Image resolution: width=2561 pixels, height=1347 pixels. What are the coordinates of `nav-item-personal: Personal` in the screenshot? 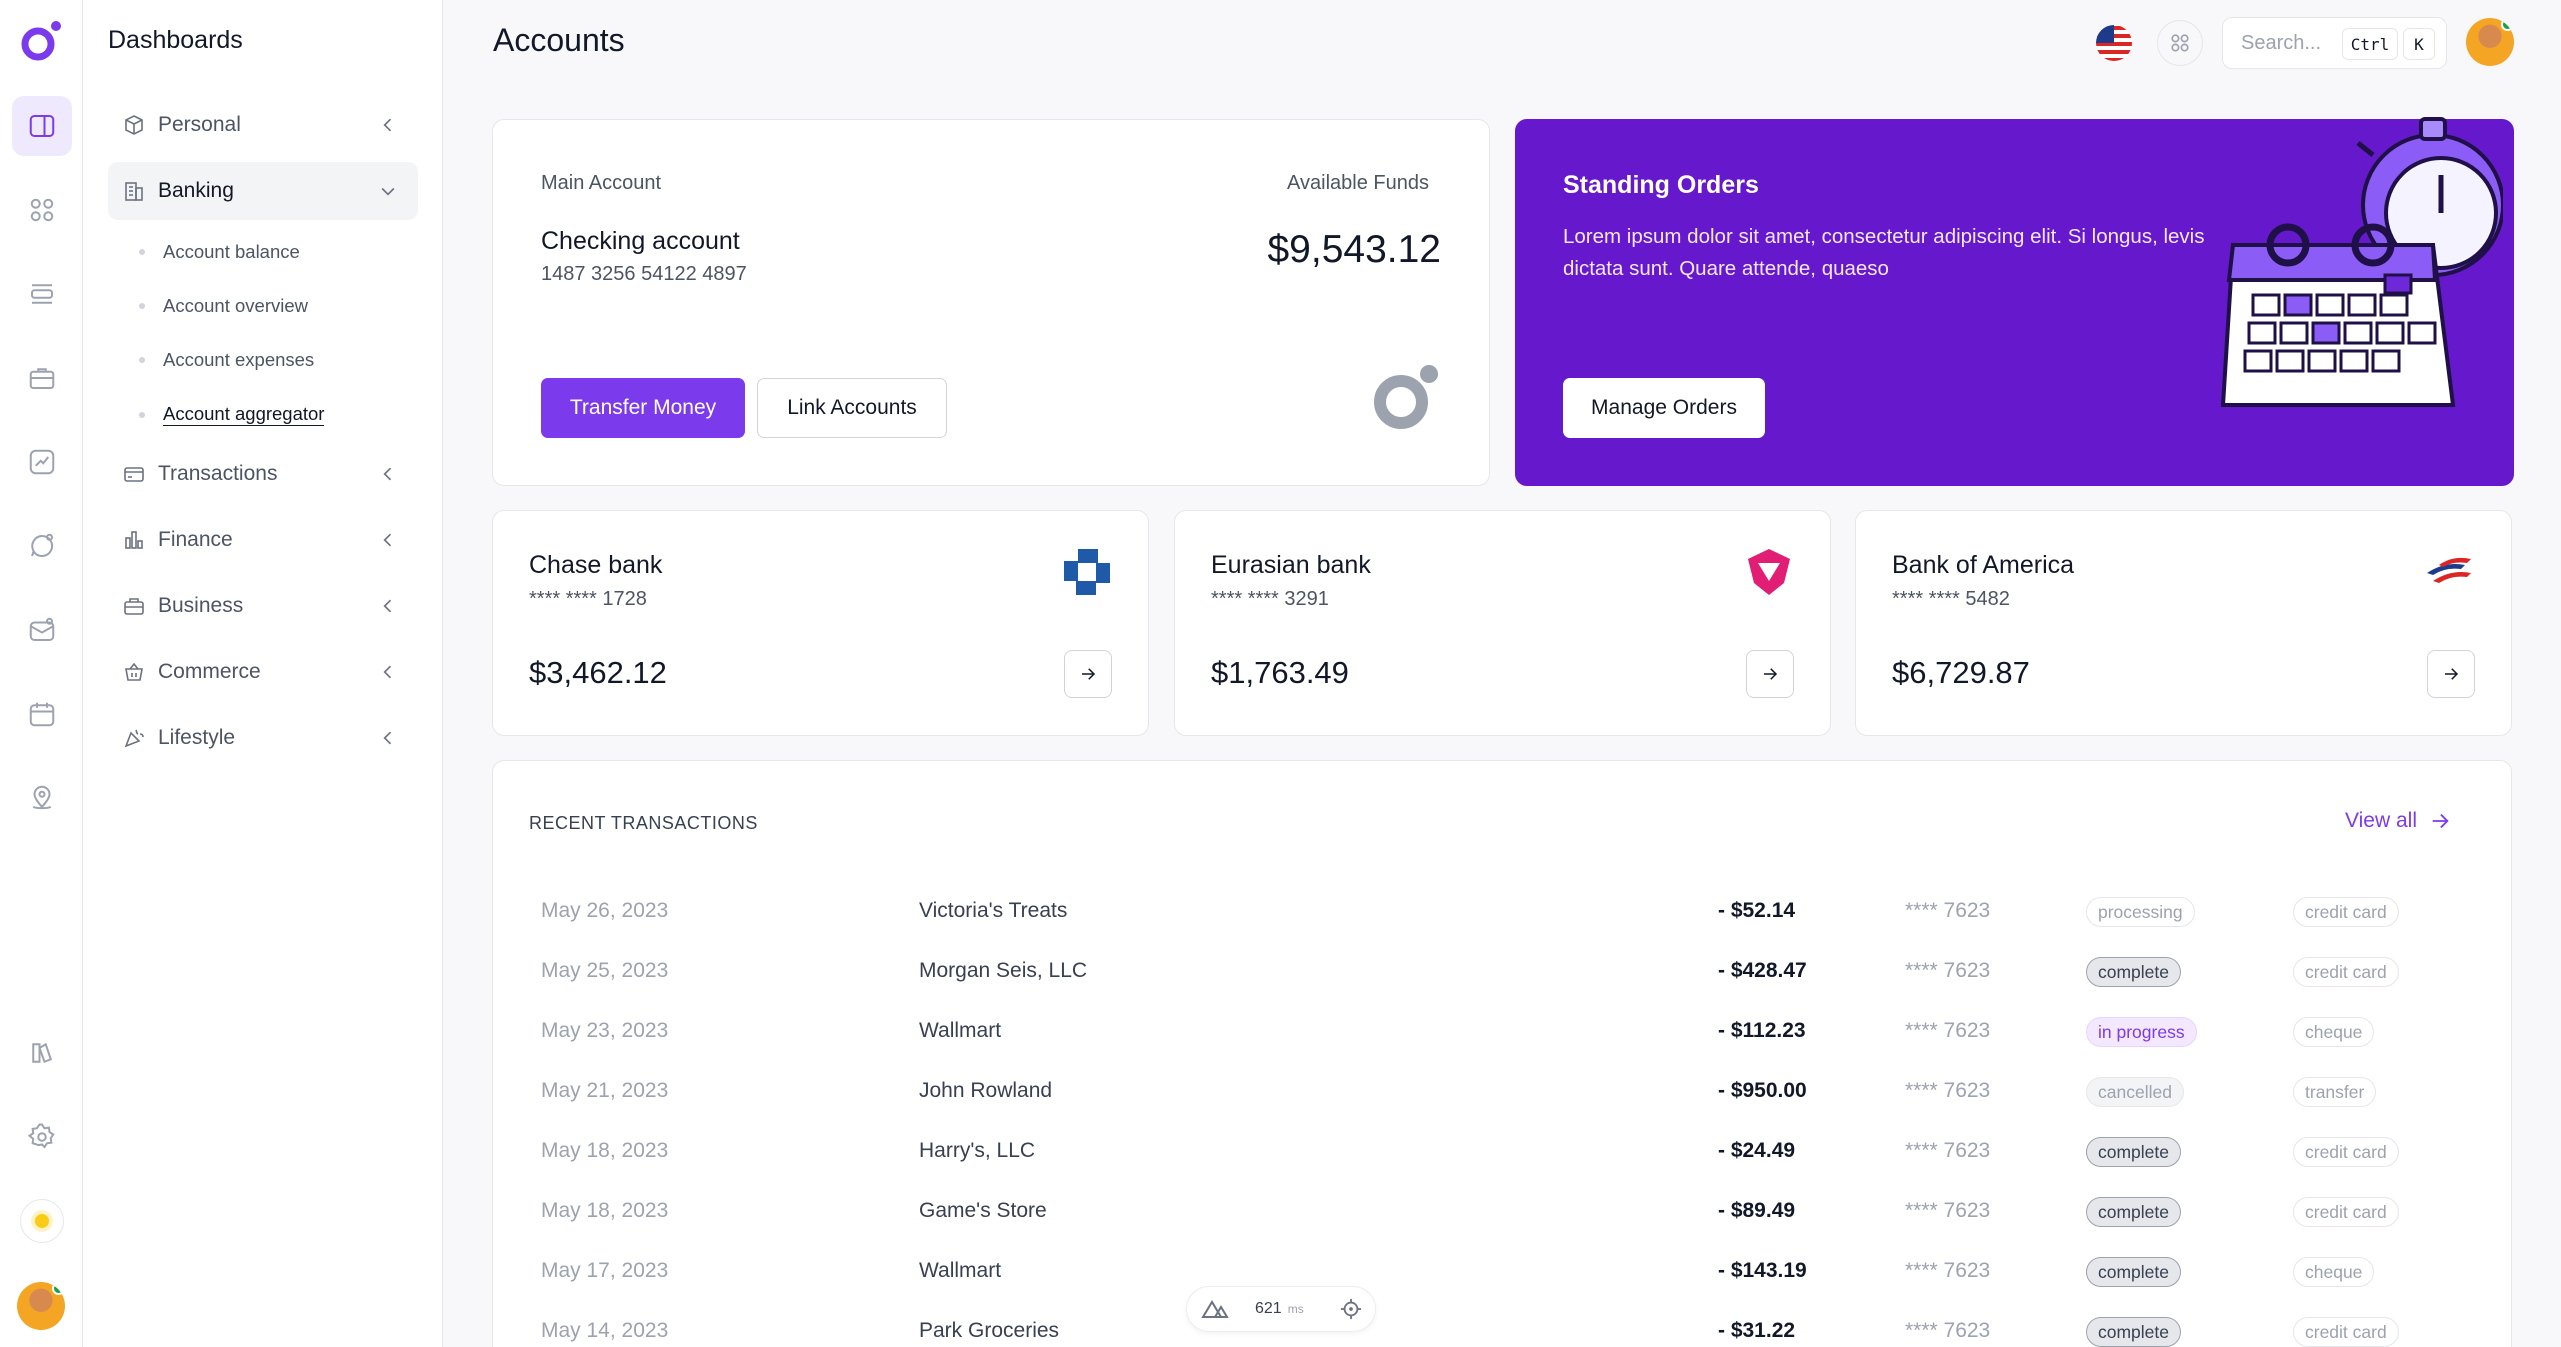 It's located at (263, 125).